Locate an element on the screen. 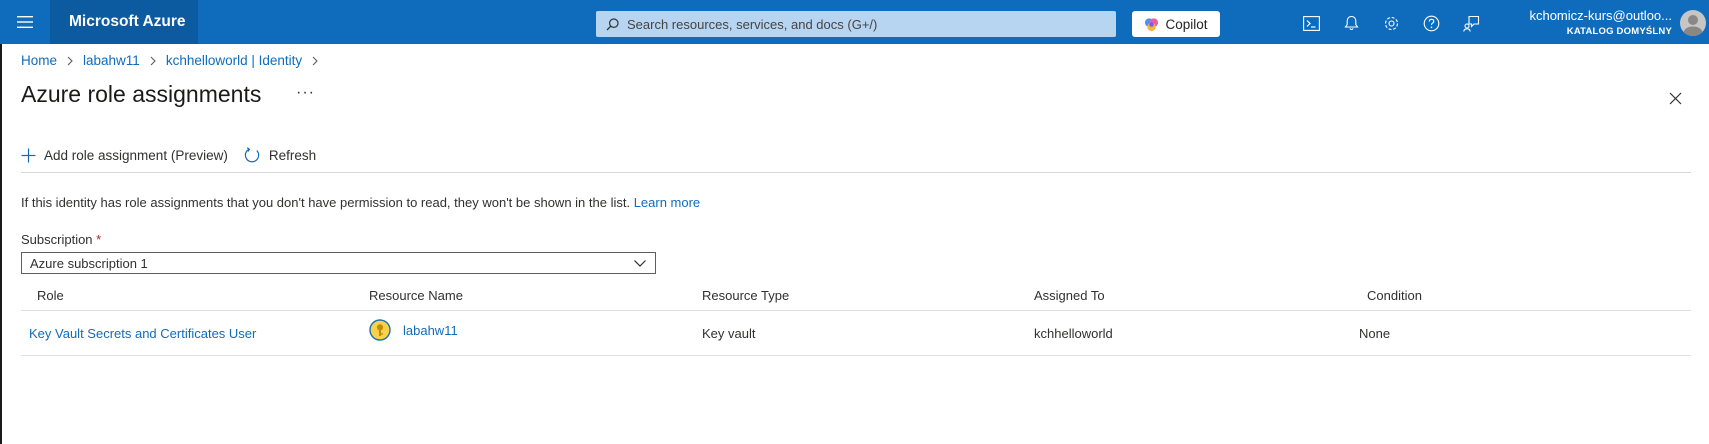 Image resolution: width=1709 pixels, height=444 pixels. terminal-icon is located at coordinates (1311, 23).